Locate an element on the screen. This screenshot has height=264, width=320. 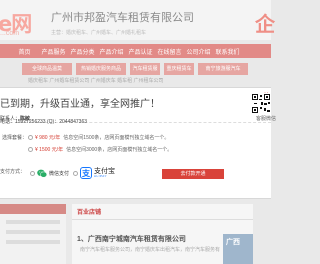
shop-thumbnail-text: 广西 is located at coordinates (233, 242).